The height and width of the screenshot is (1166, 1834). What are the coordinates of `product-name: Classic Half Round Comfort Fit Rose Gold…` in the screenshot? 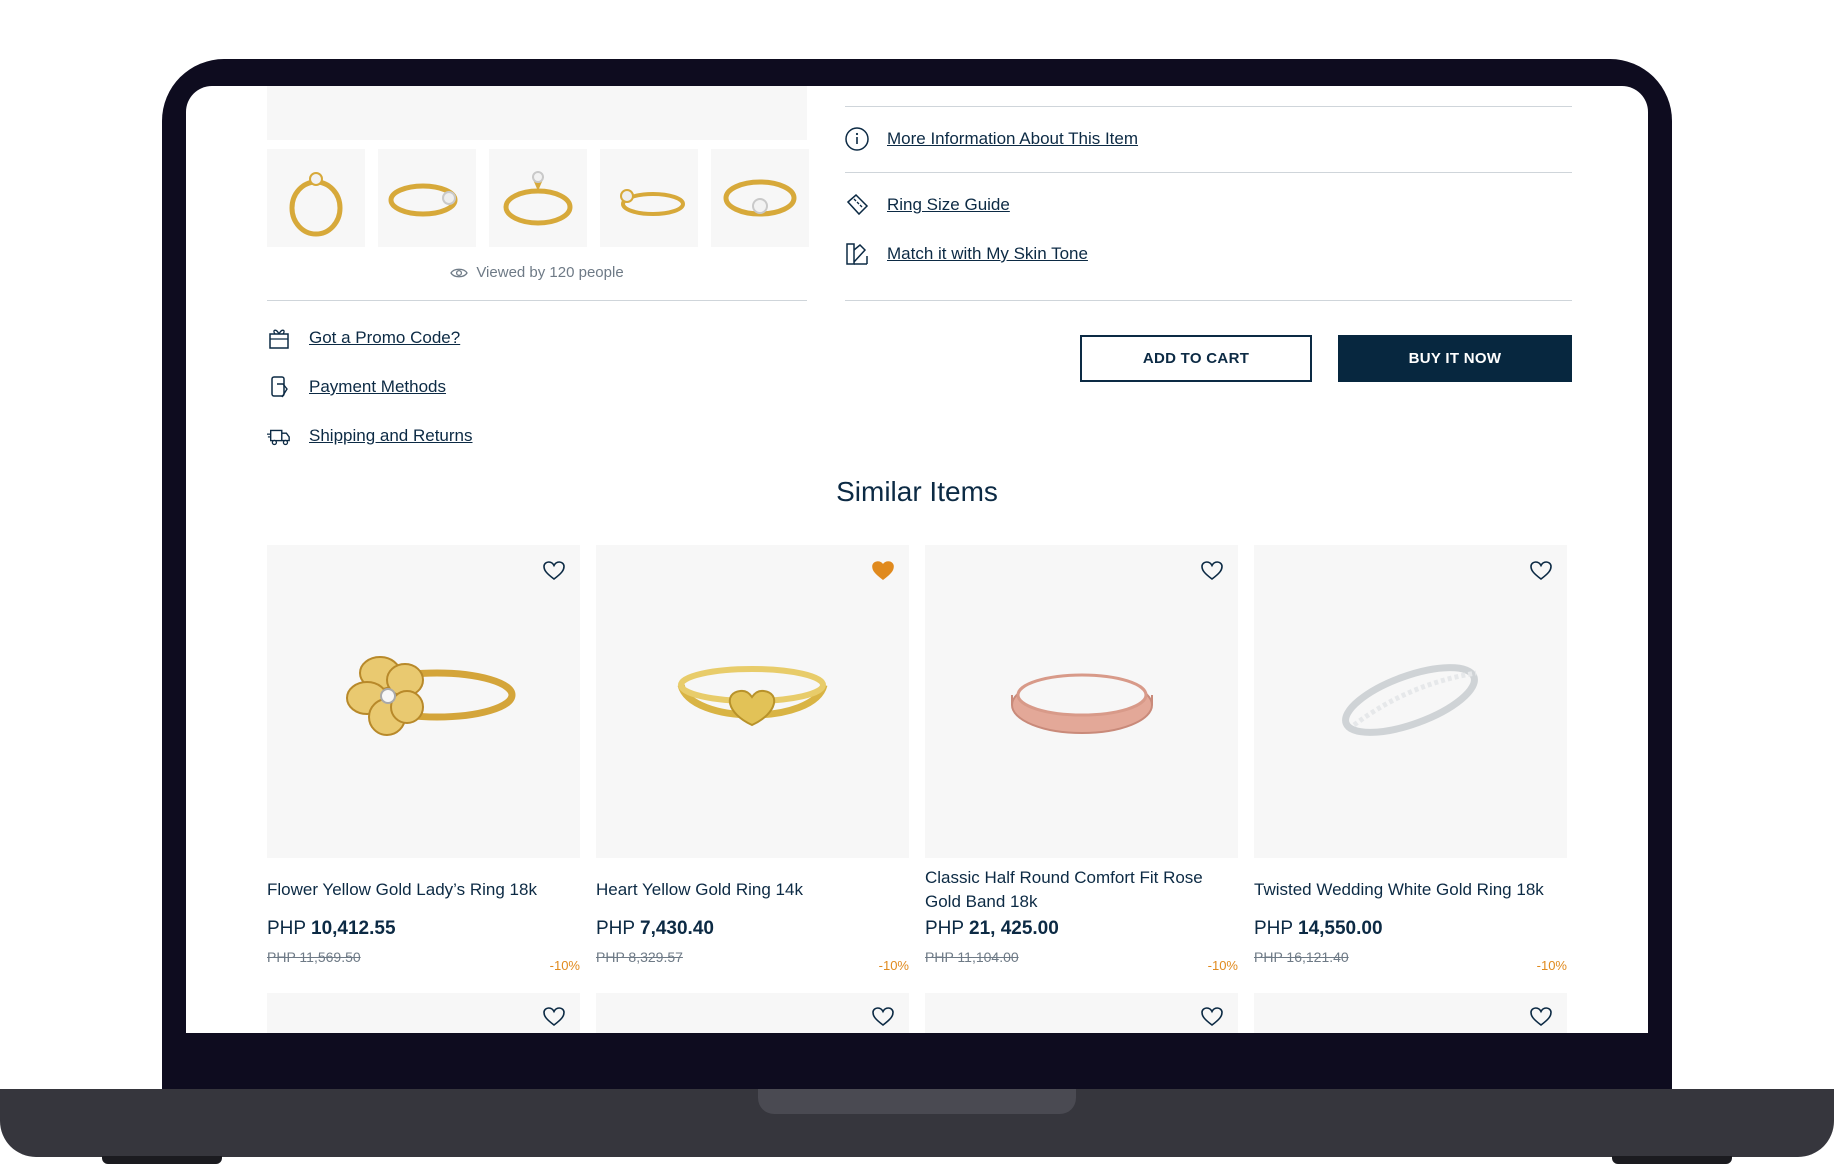 It's located at (1081, 890).